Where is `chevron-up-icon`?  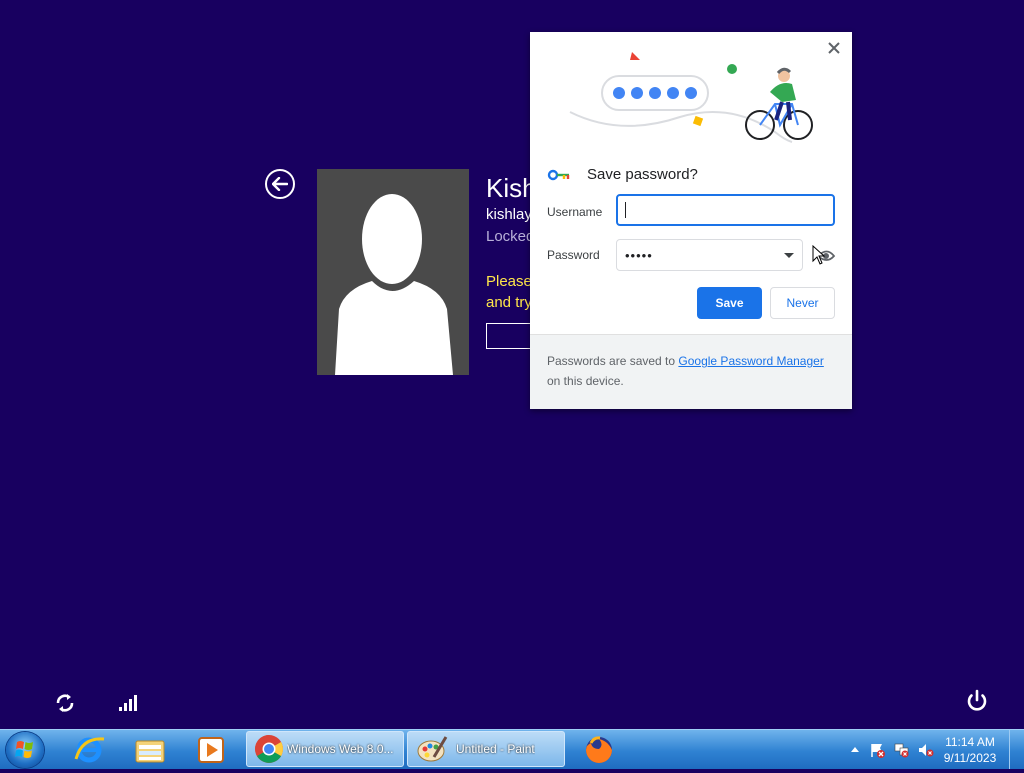 chevron-up-icon is located at coordinates (855, 749).